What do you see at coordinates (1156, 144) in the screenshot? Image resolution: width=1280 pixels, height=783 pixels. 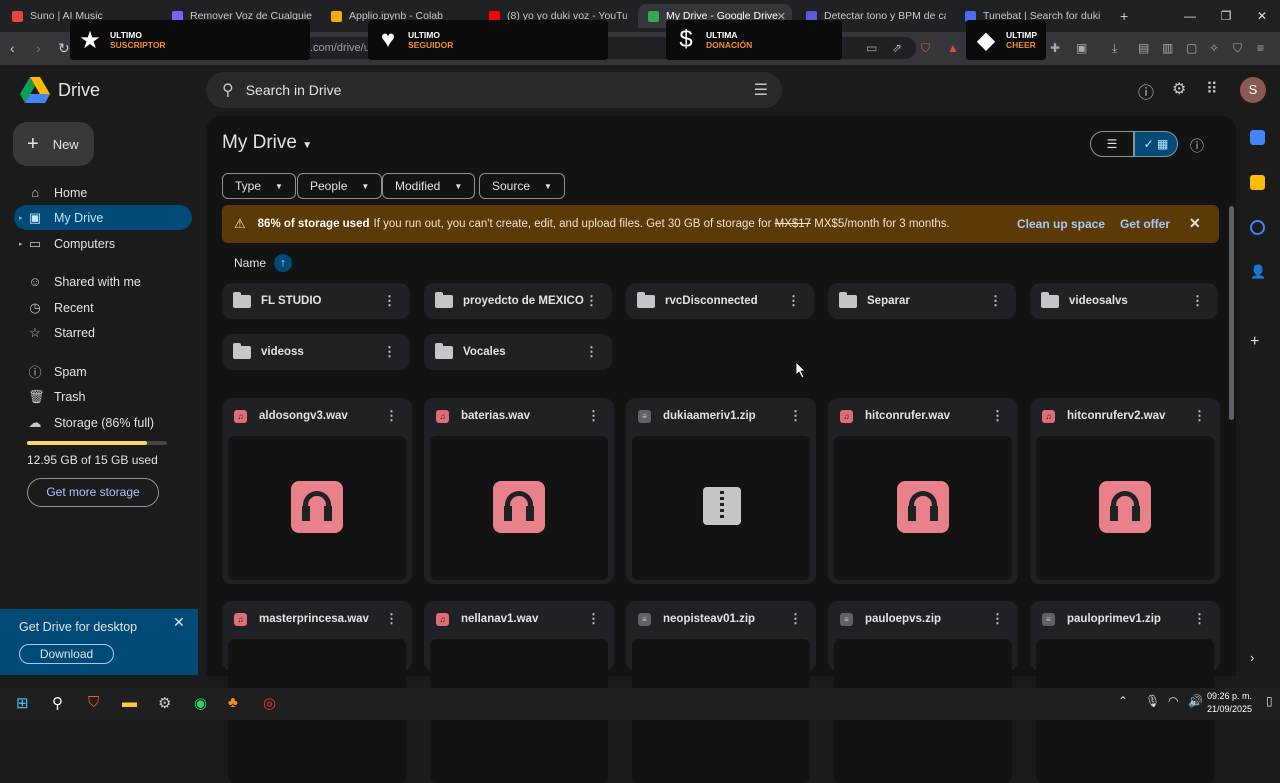 I see `grid-view-button: ✓ ▦` at bounding box center [1156, 144].